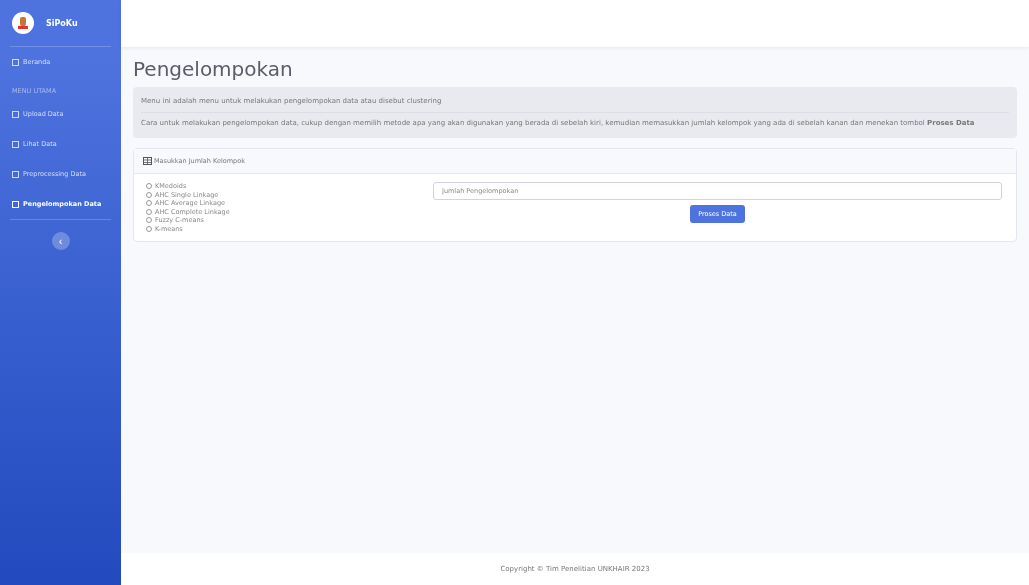 The height and width of the screenshot is (585, 1029). Describe the element at coordinates (60, 241) in the screenshot. I see `sidebar-toggle-button: ‹` at that location.